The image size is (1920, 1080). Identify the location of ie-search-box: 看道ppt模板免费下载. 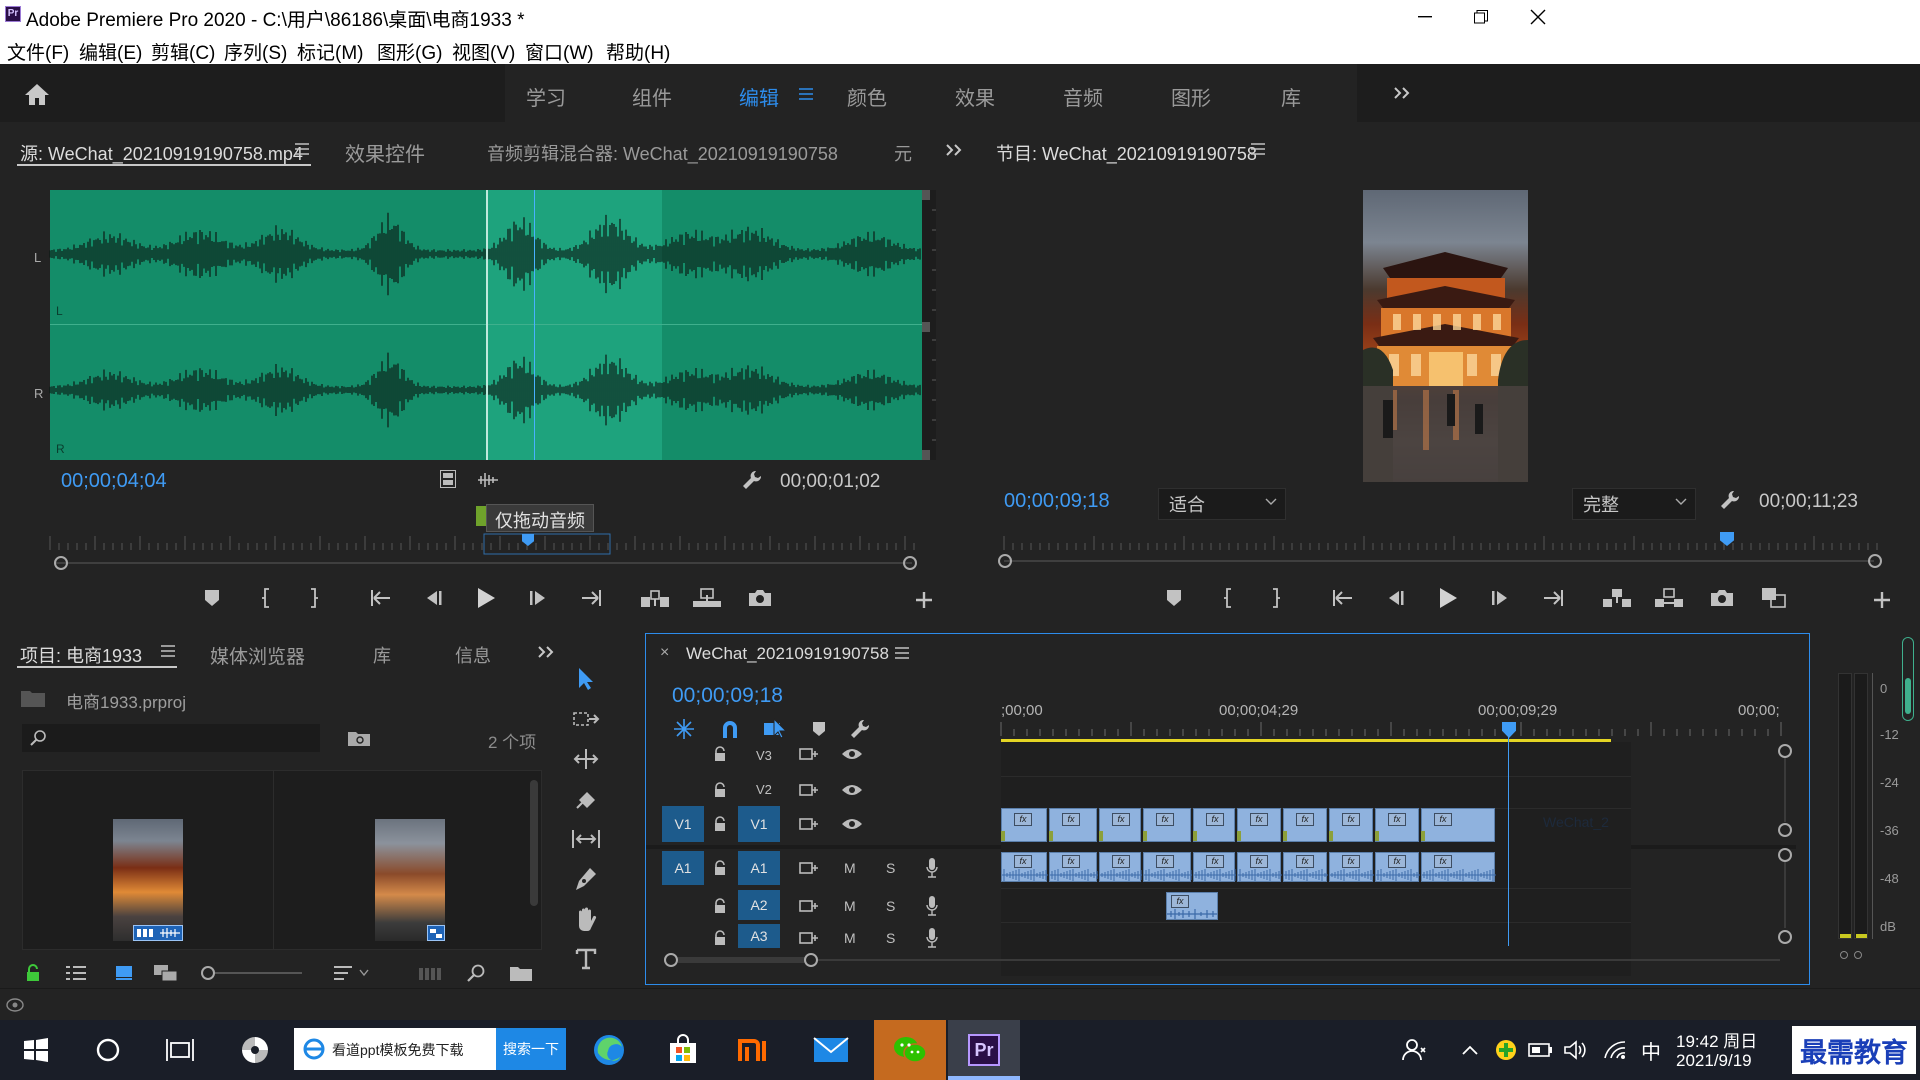
(395, 1049).